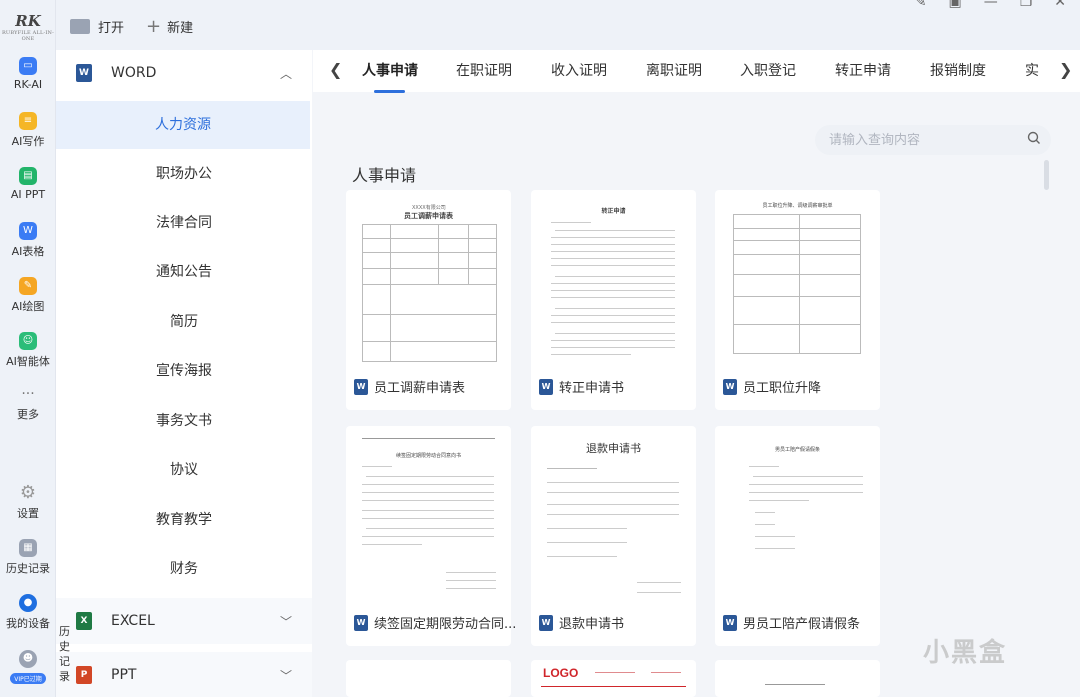 The width and height of the screenshot is (1080, 697). Describe the element at coordinates (420, 388) in the screenshot. I see `template-title-text: 员工调薪申请表` at that location.